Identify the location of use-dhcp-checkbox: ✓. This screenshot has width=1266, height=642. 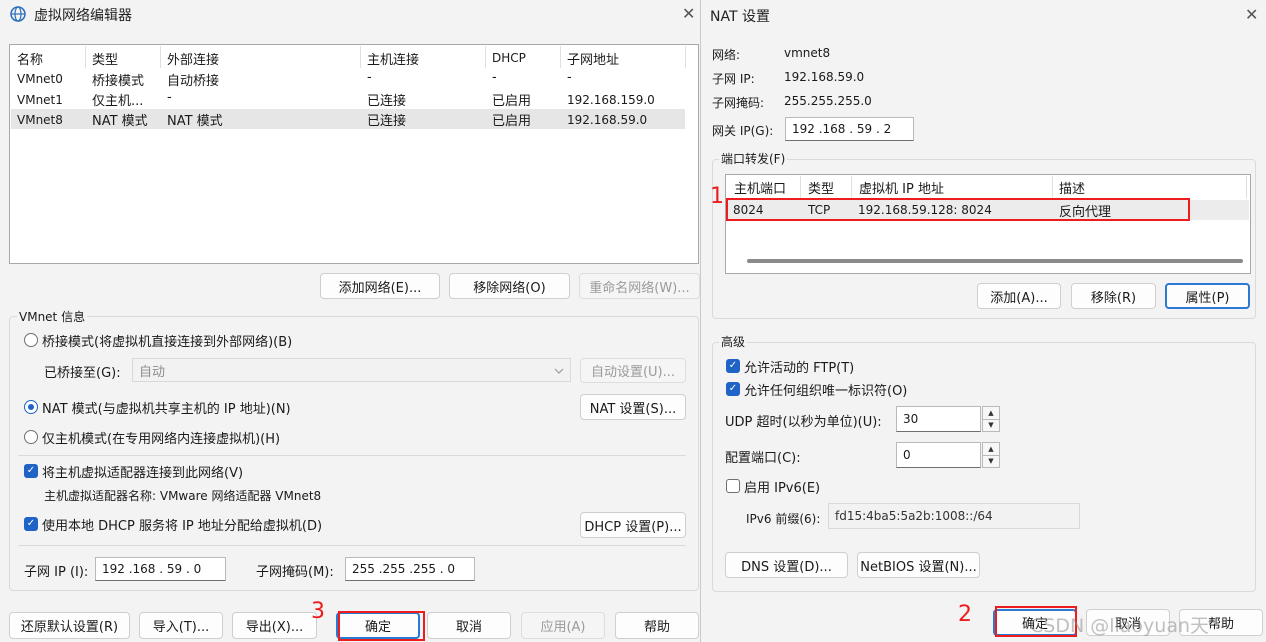
(31, 524).